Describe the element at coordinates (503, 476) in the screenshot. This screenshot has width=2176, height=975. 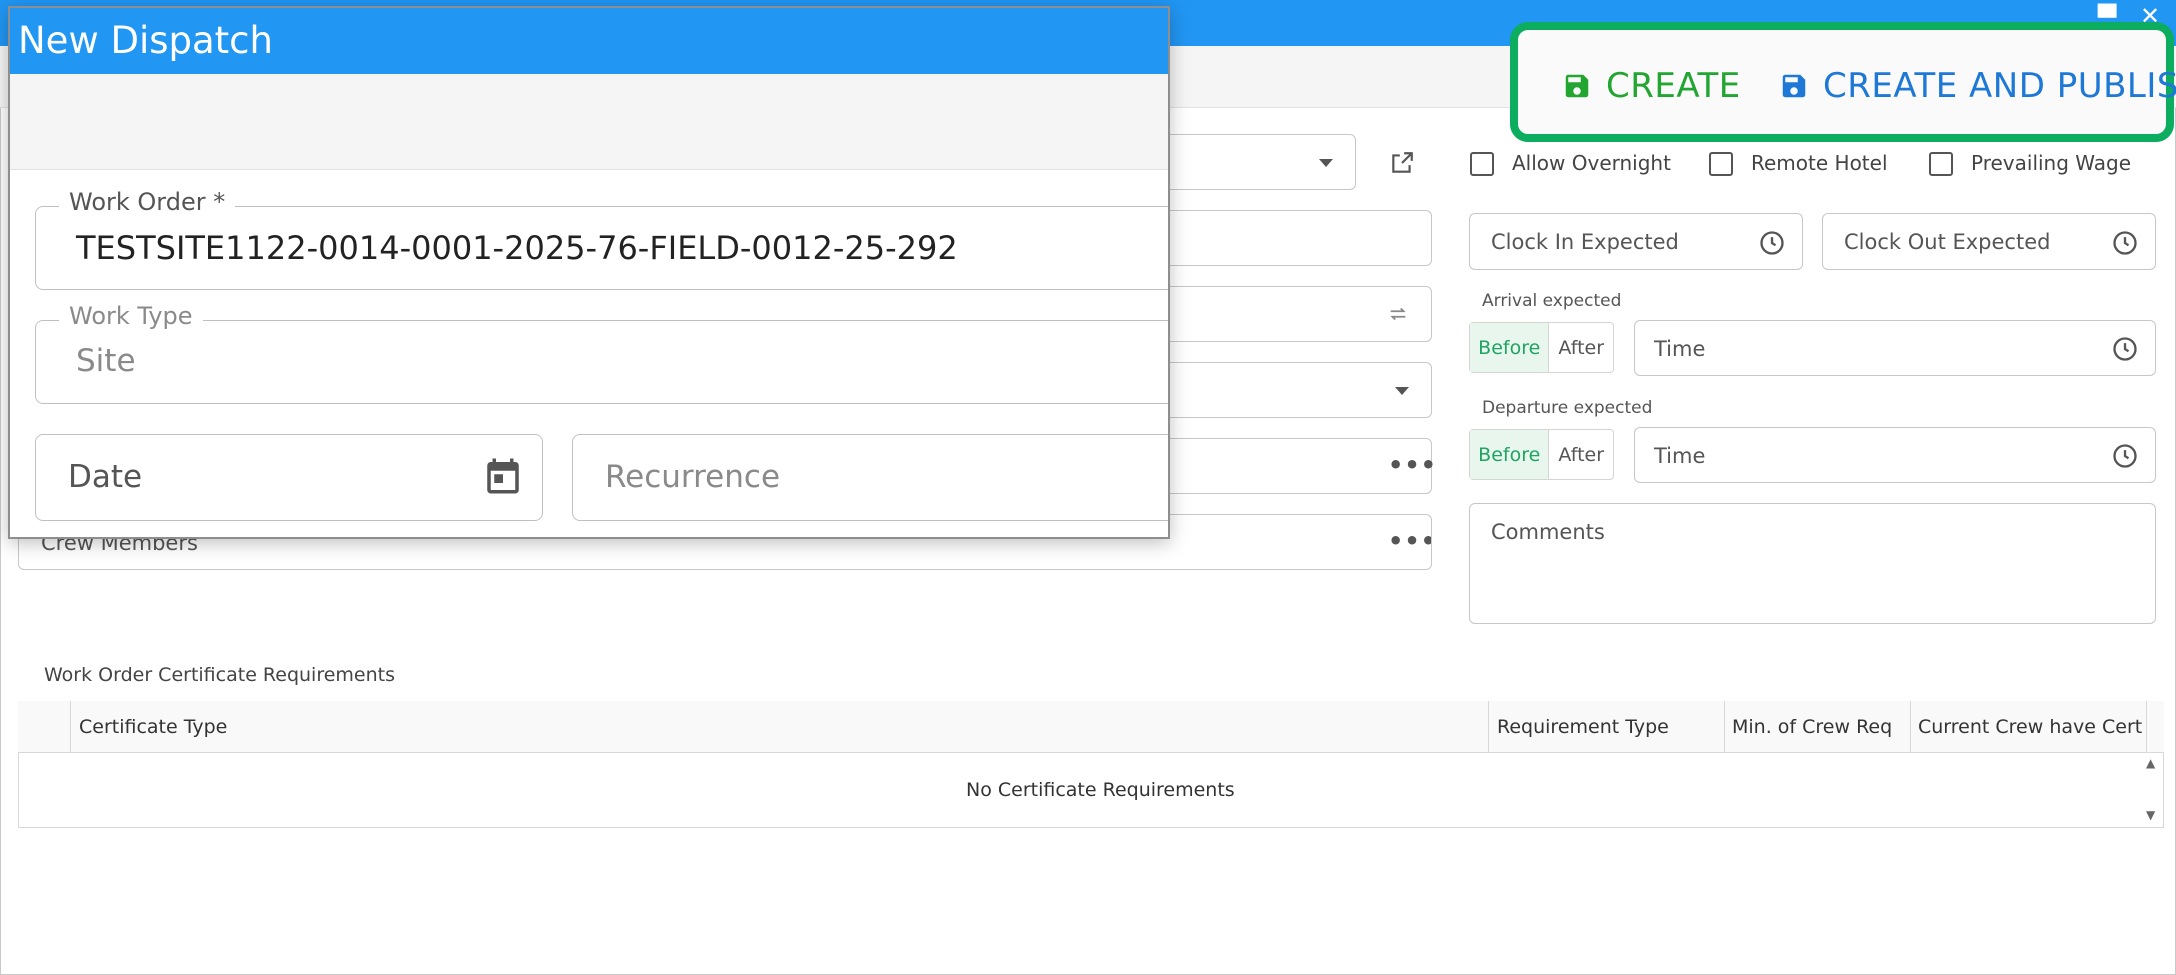
I see `calendar-icon` at that location.